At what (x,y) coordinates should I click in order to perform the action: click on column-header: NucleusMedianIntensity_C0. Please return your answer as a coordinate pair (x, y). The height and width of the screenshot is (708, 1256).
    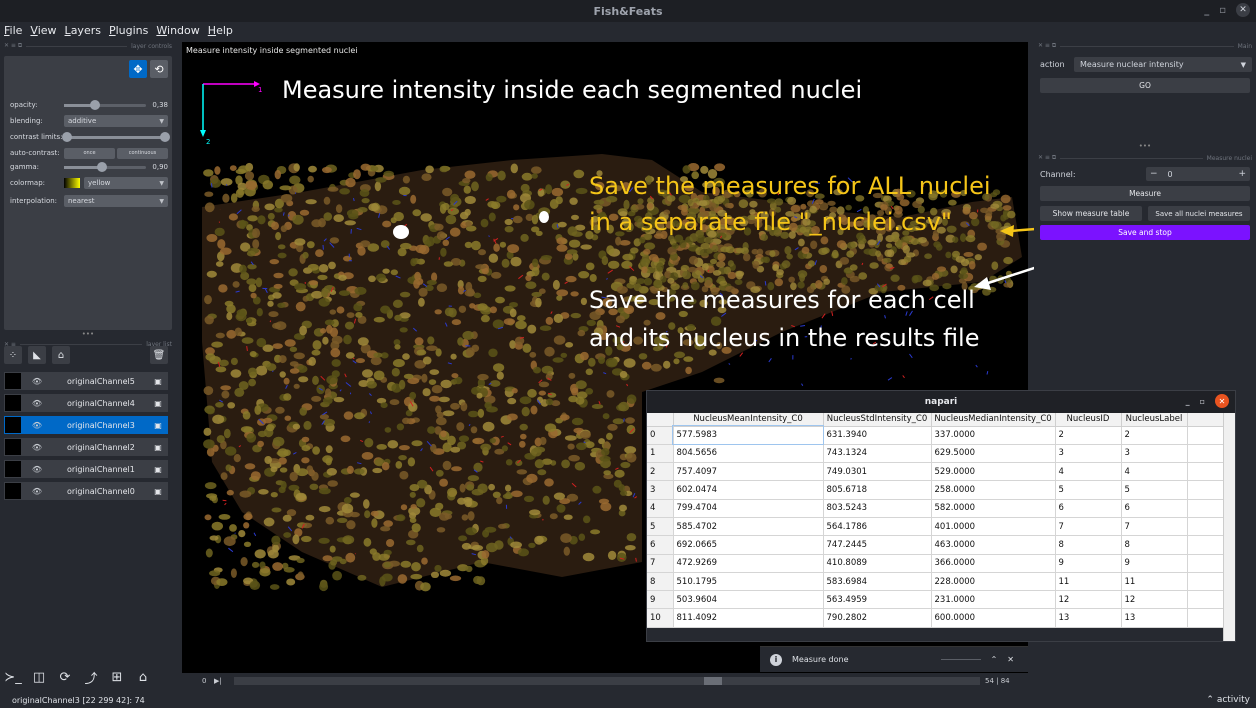
    Looking at the image, I should click on (993, 420).